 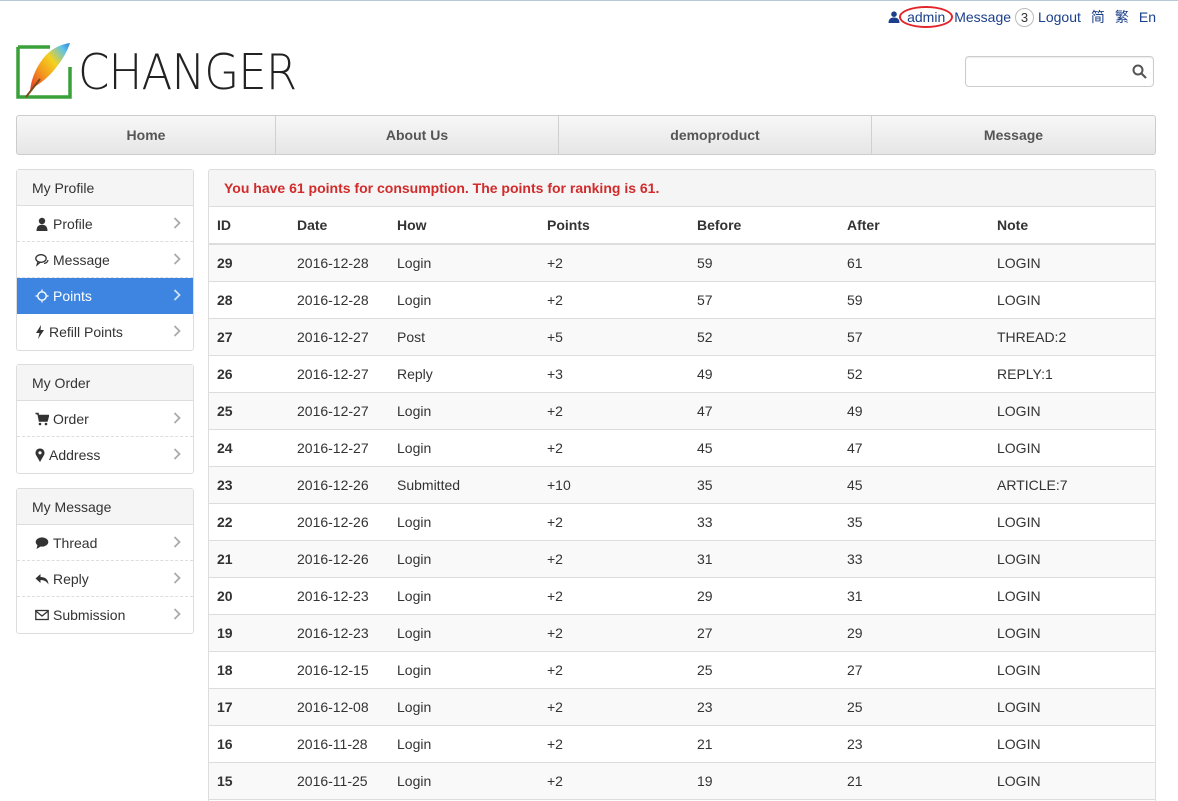 What do you see at coordinates (249, 374) in the screenshot?
I see `table-cell: 26` at bounding box center [249, 374].